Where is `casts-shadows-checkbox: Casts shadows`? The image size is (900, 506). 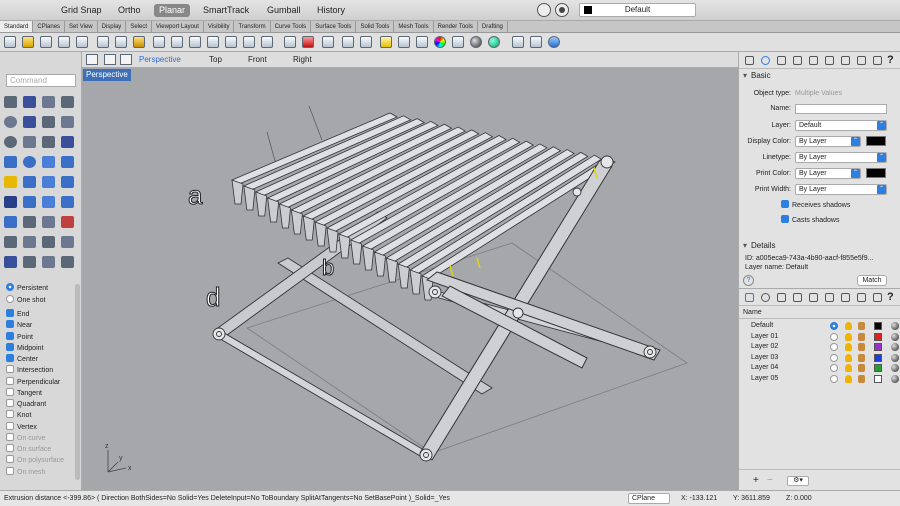
casts-shadows-checkbox: Casts shadows is located at coordinates (810, 220).